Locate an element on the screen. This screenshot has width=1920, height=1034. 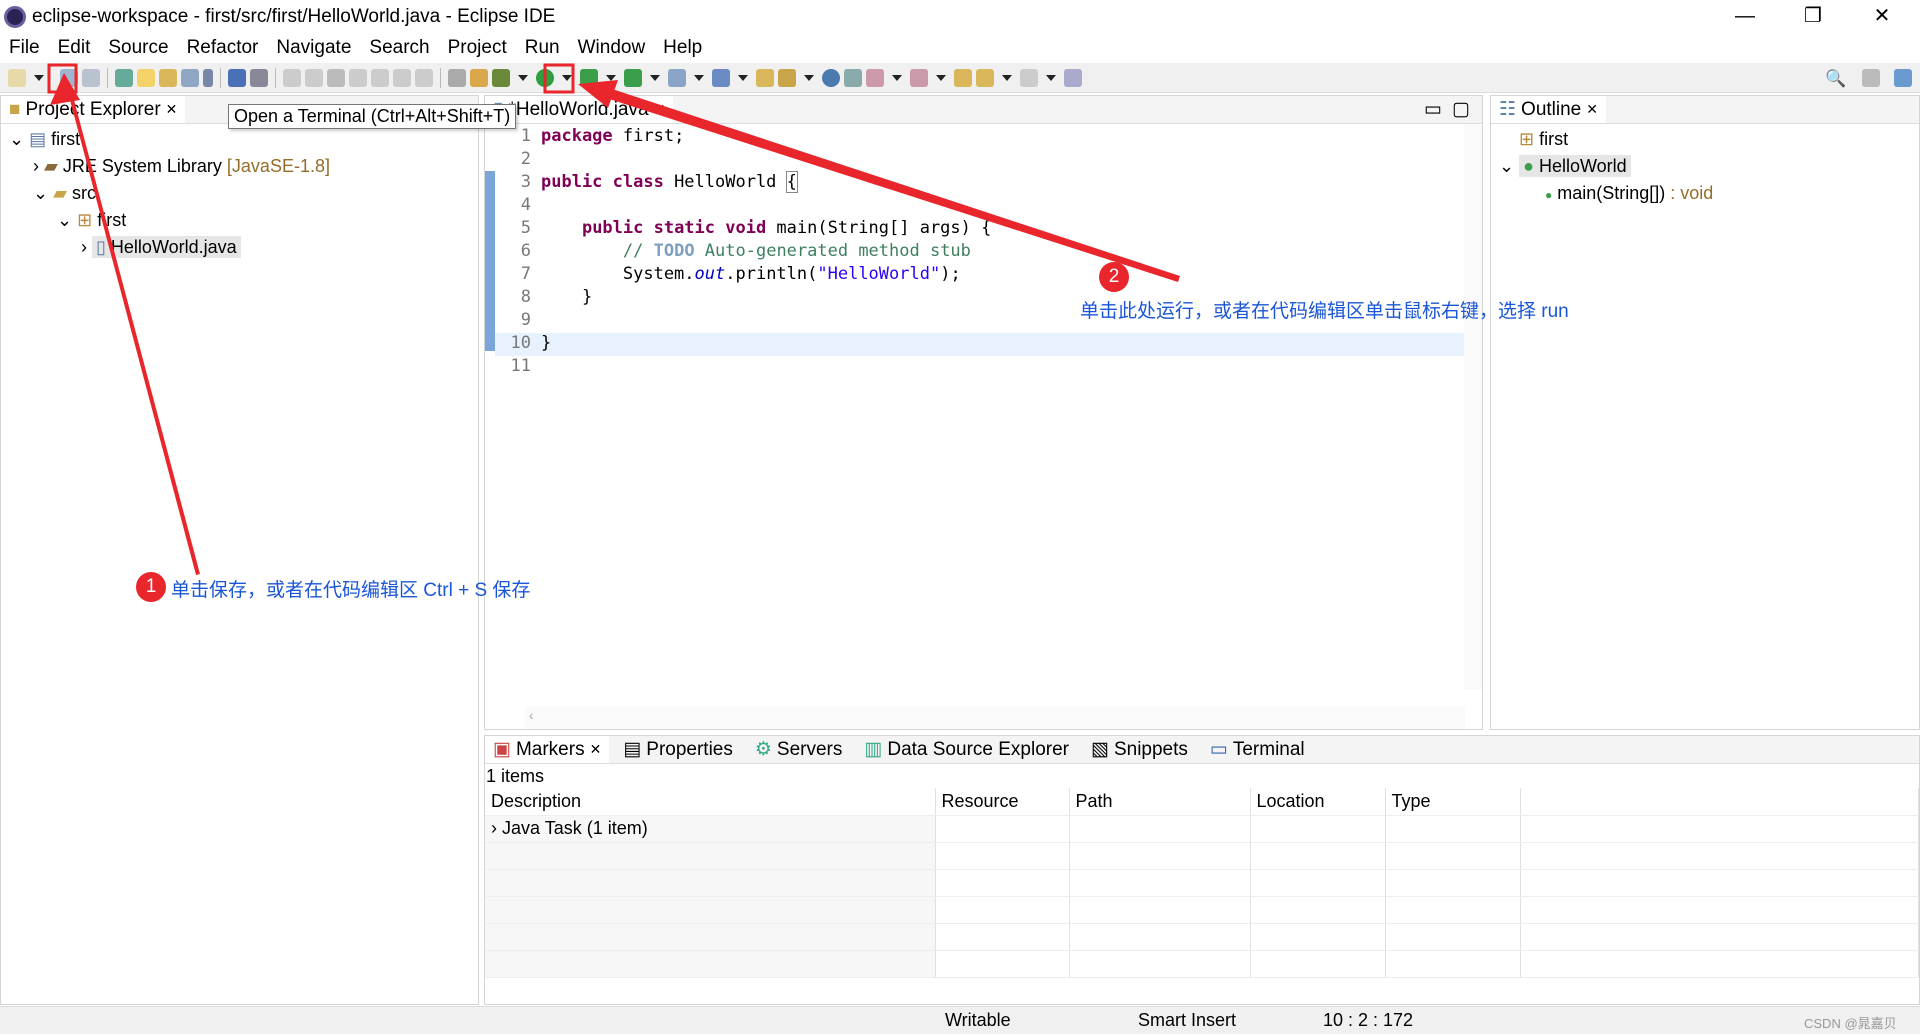
menu-run: Run is located at coordinates (542, 48).